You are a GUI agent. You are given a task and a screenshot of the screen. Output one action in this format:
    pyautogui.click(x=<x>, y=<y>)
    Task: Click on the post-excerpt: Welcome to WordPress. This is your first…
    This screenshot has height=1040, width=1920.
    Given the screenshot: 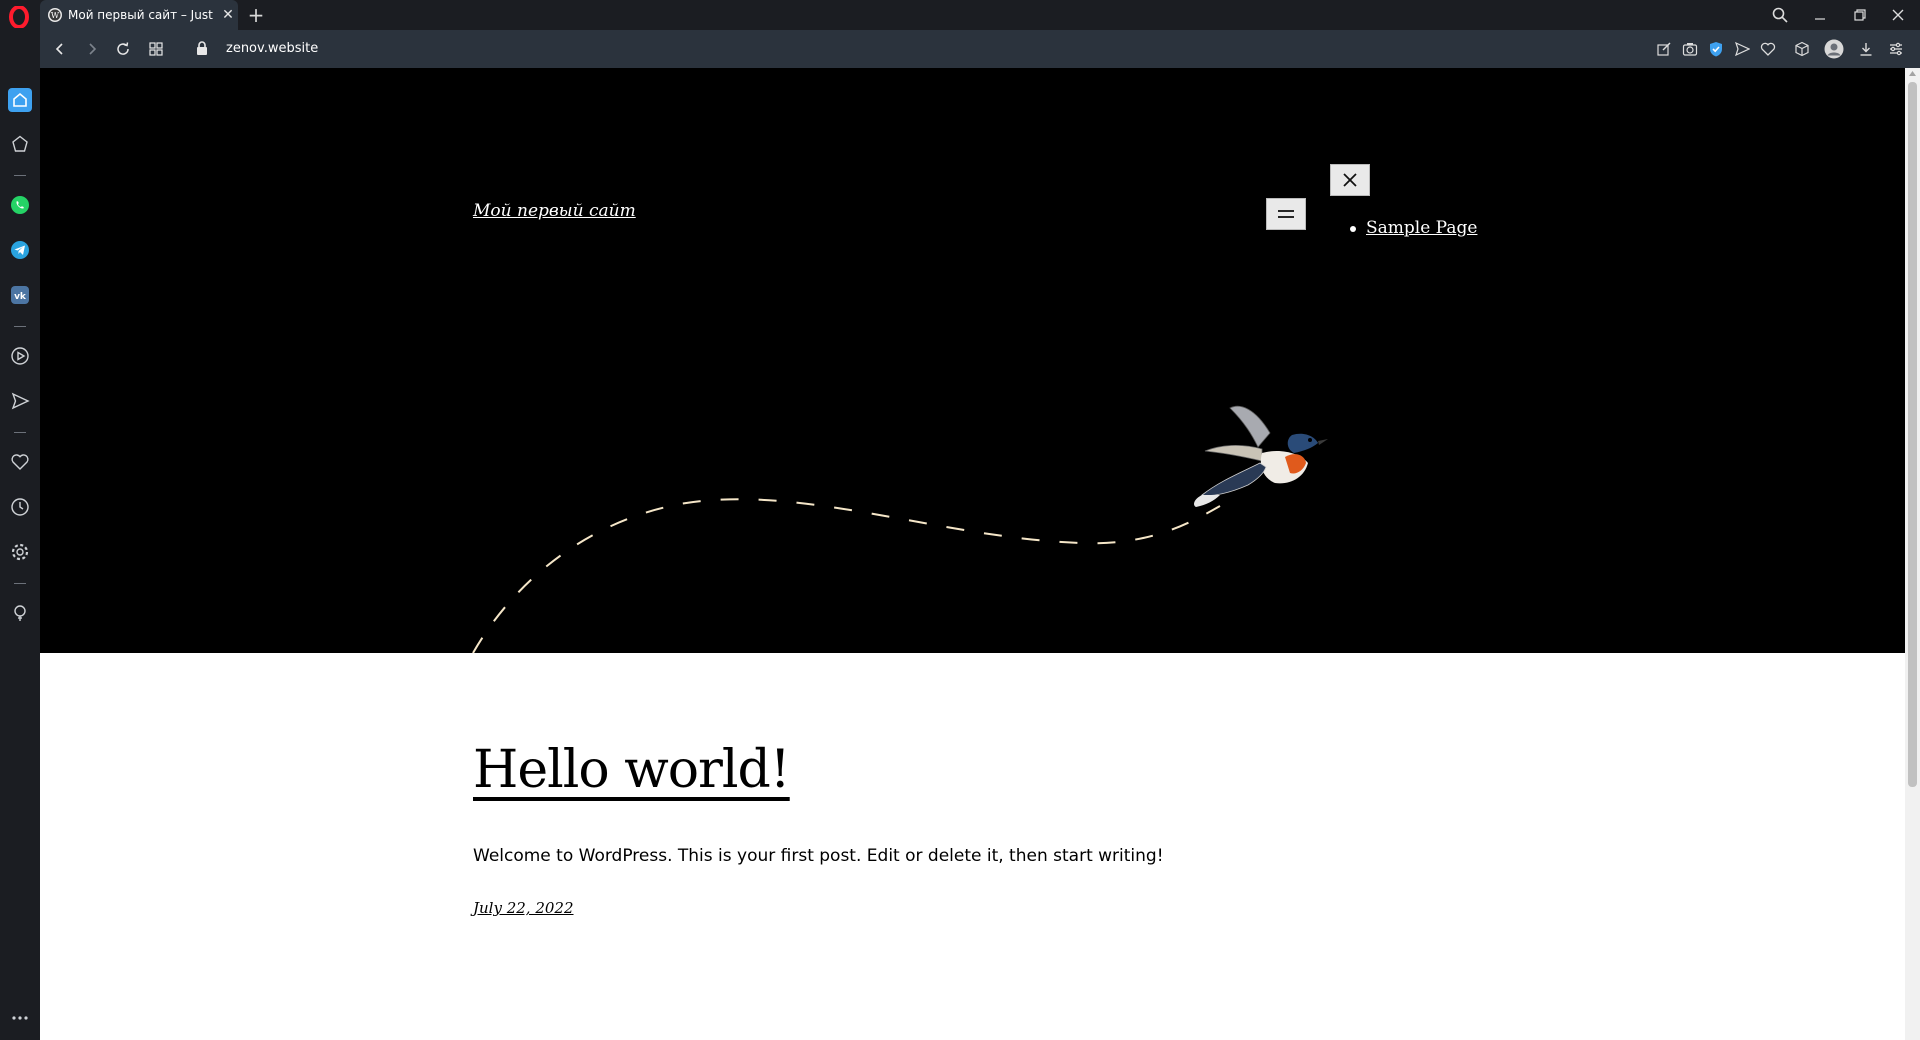 What is the action you would take?
    pyautogui.click(x=818, y=856)
    